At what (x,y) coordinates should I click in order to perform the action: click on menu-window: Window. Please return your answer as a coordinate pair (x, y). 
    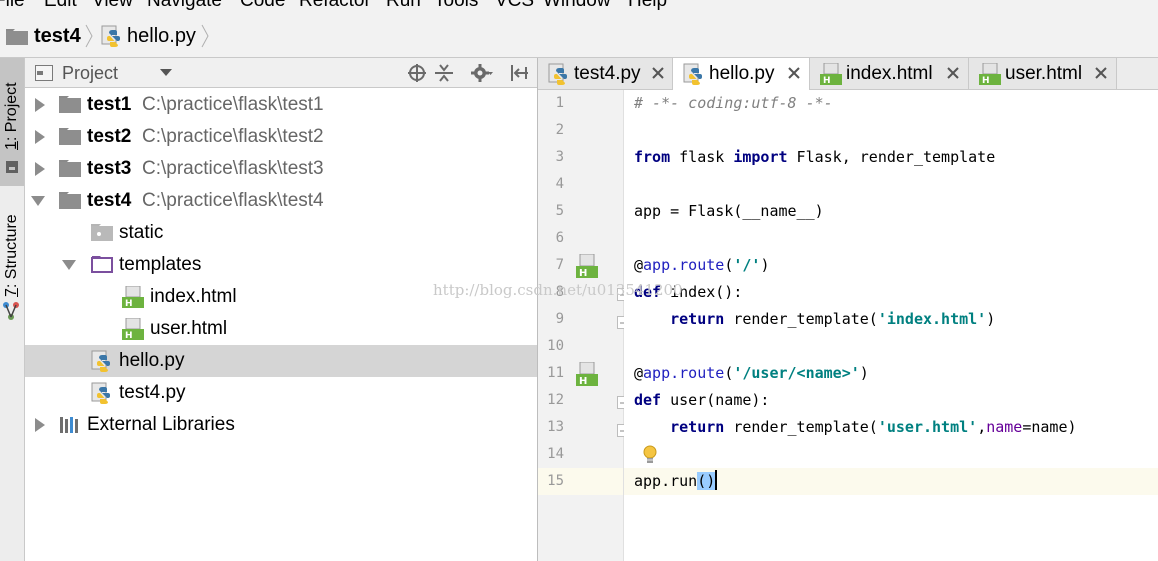
    Looking at the image, I should click on (577, 5).